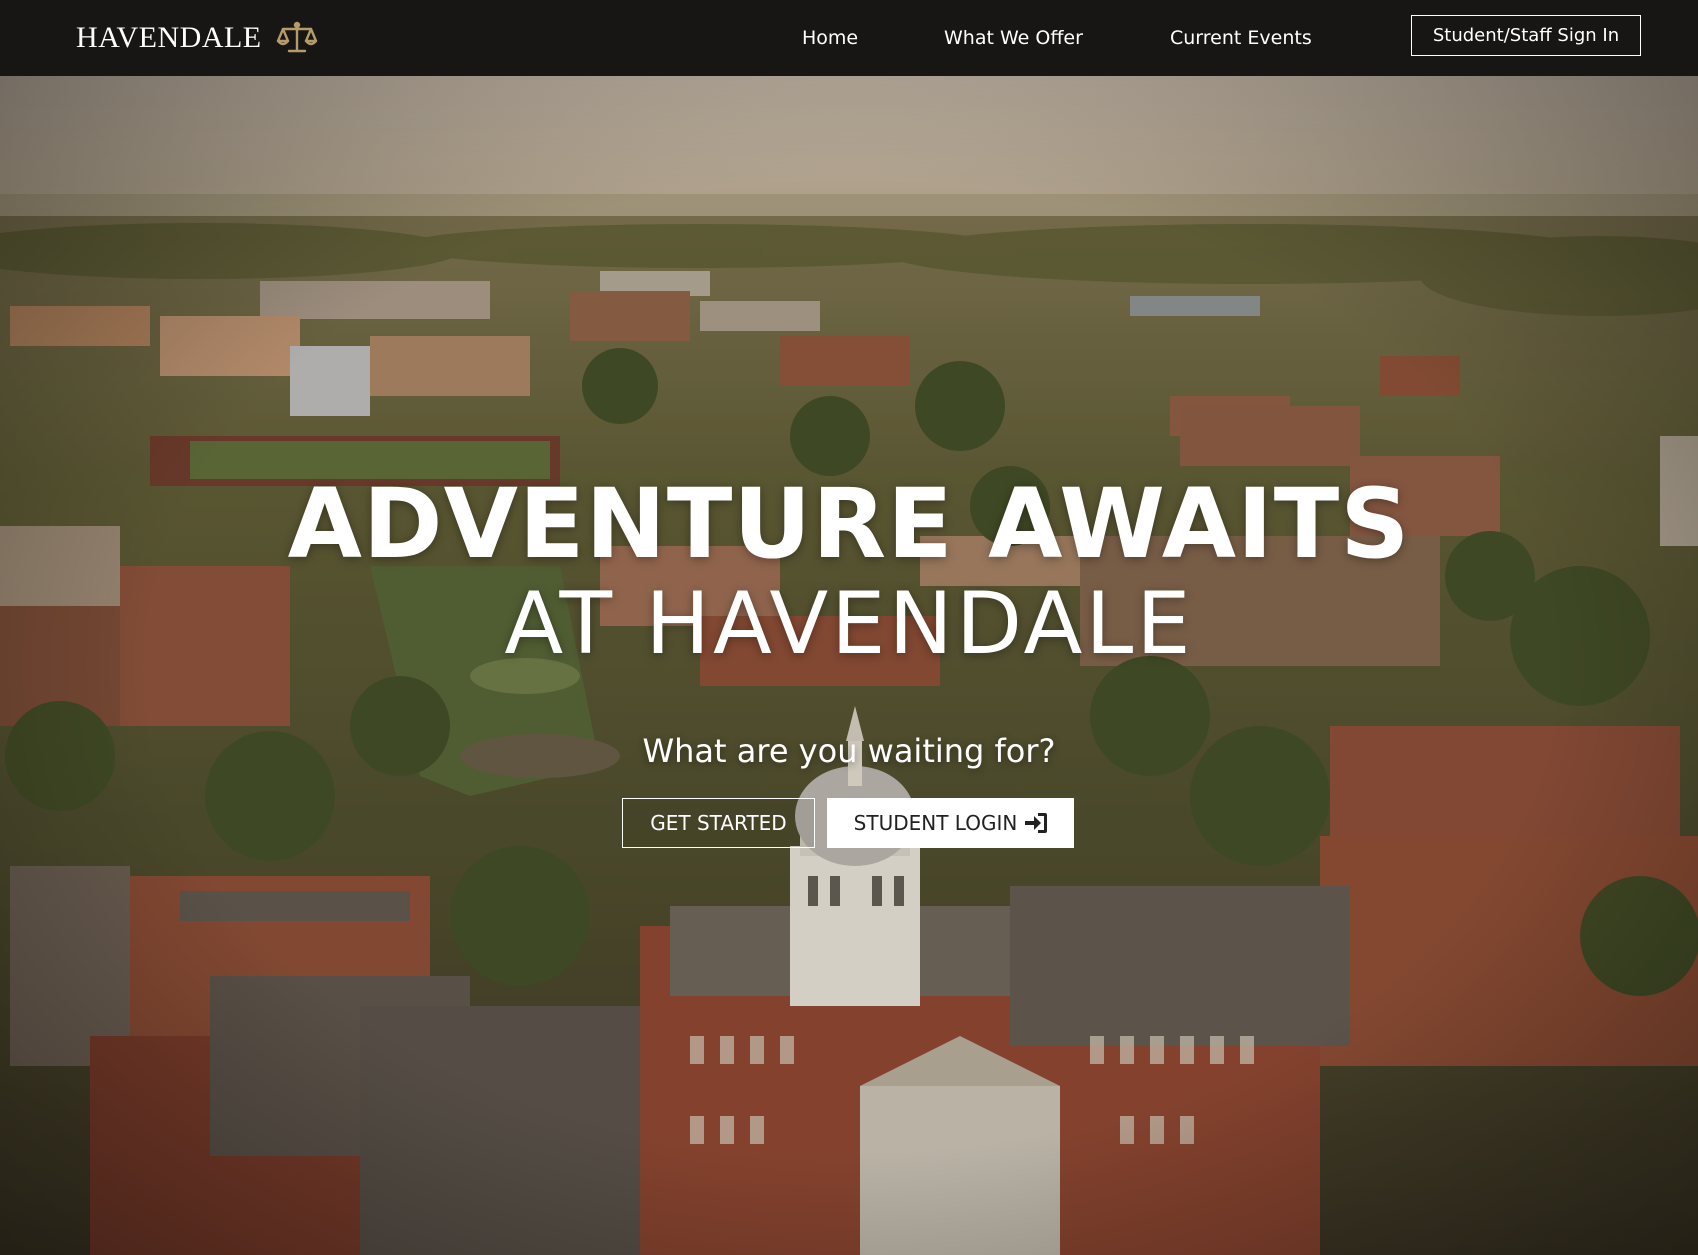  What do you see at coordinates (849, 624) in the screenshot?
I see `hero-subheadline: AT HAVENDALE` at bounding box center [849, 624].